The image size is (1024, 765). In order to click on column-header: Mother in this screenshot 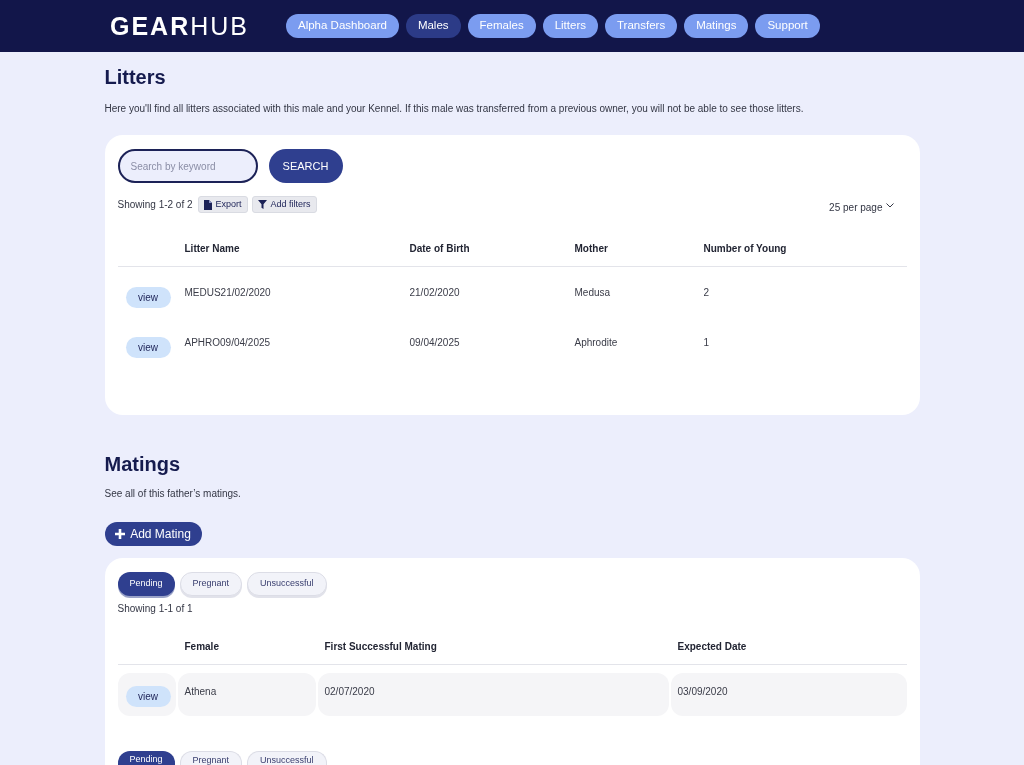, I will do `click(591, 249)`.